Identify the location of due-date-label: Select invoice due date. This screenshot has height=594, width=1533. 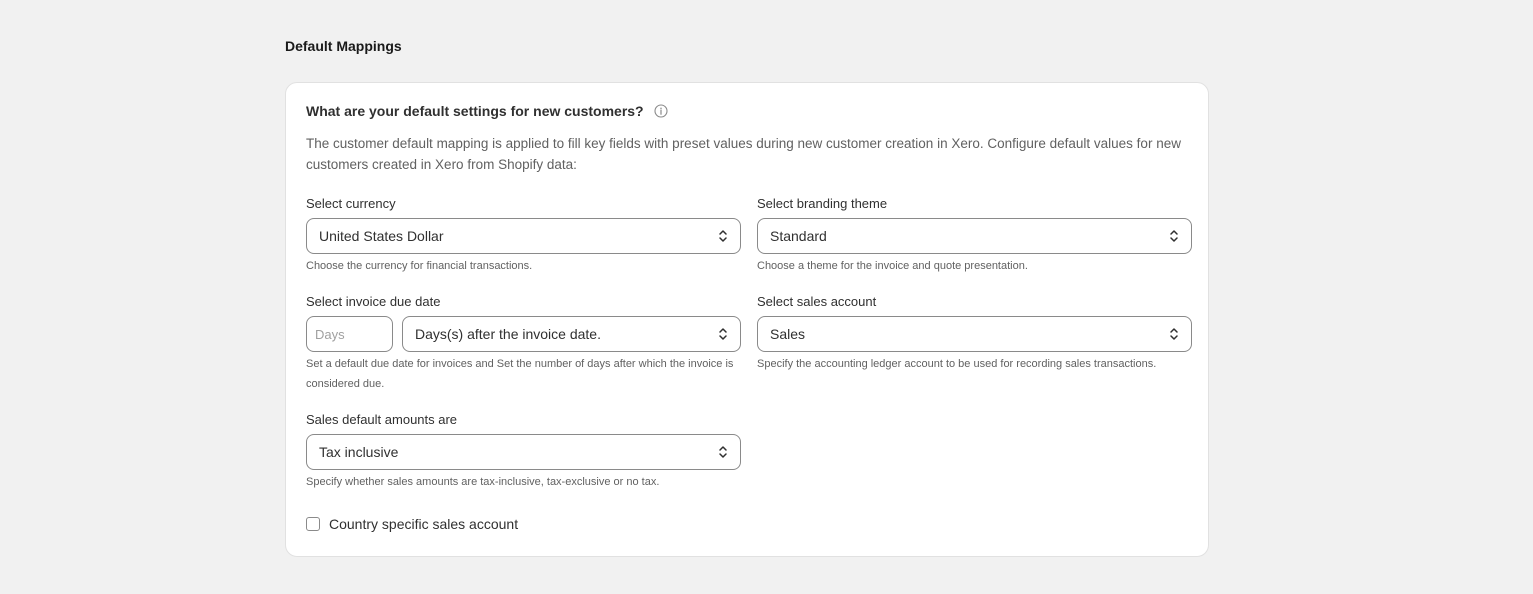
(373, 301).